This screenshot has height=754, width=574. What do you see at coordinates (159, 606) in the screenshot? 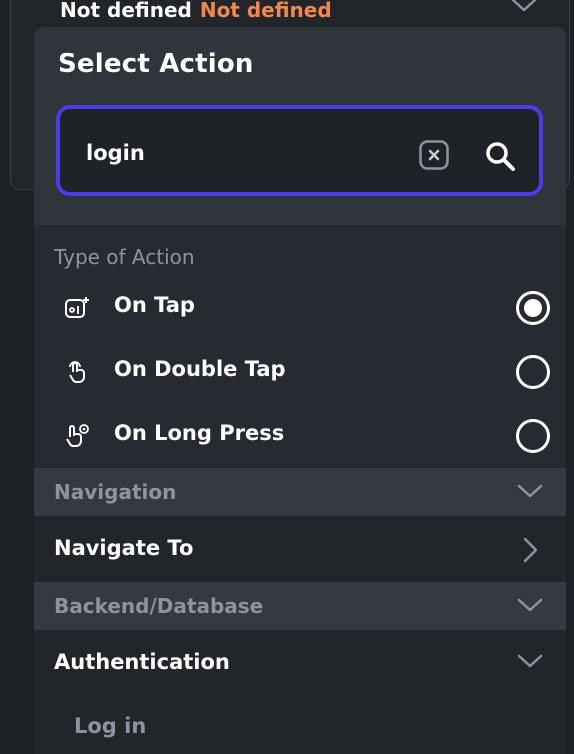
I see `category-label: Backend/Database` at bounding box center [159, 606].